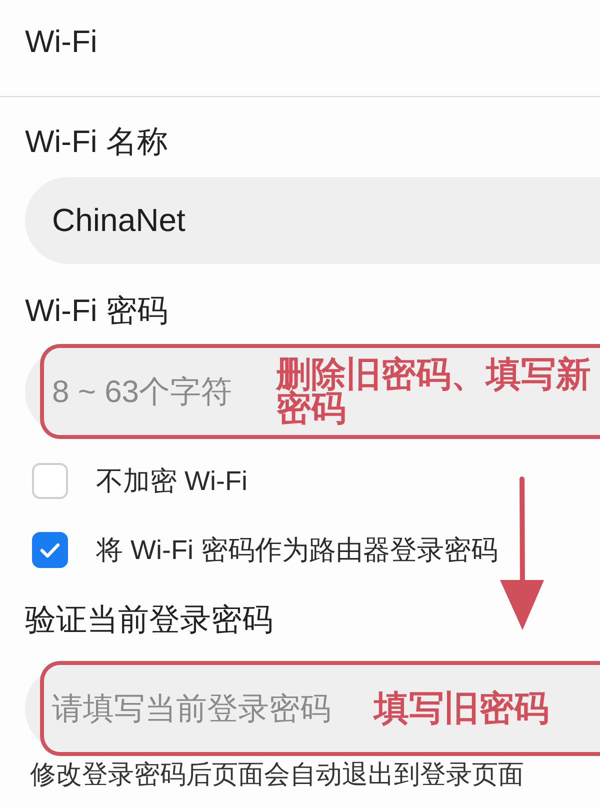  What do you see at coordinates (96, 142) in the screenshot?
I see `field-label: Wi-Fi 名称` at bounding box center [96, 142].